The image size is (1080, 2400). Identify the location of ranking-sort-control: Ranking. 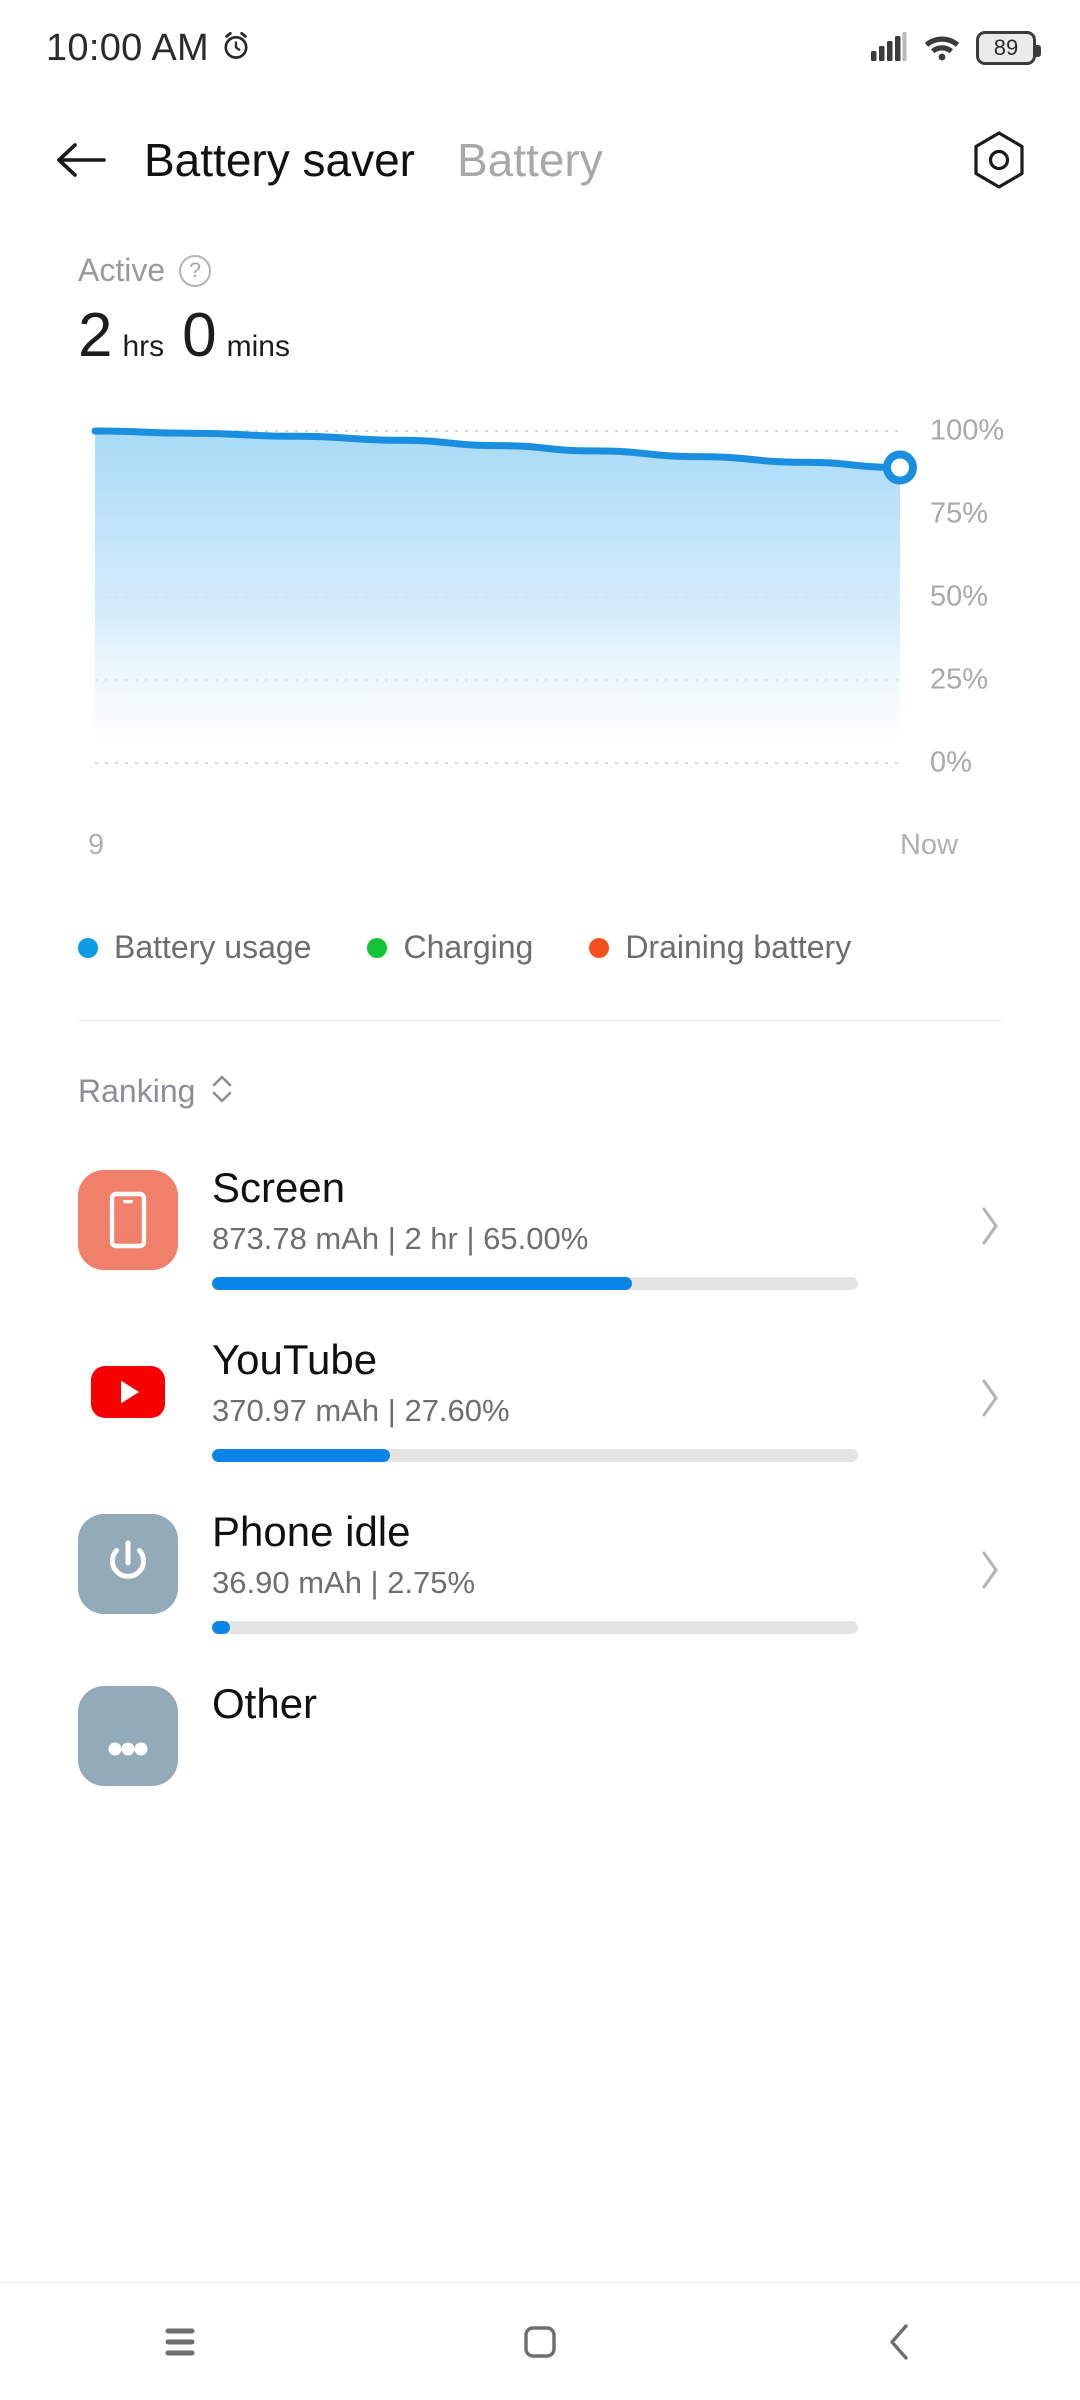
(540, 1066).